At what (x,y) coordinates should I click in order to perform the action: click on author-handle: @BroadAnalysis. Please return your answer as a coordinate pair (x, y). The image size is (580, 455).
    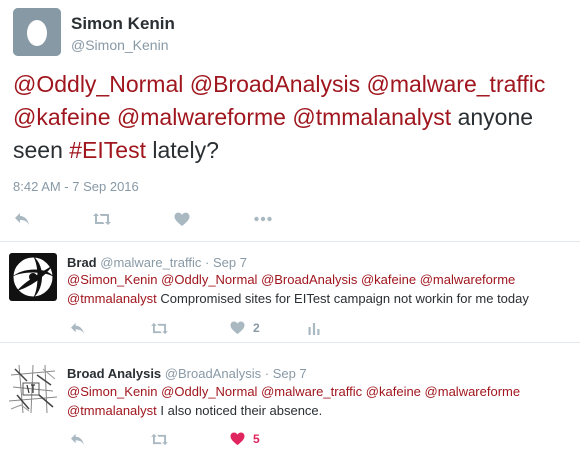
    Looking at the image, I should click on (213, 373).